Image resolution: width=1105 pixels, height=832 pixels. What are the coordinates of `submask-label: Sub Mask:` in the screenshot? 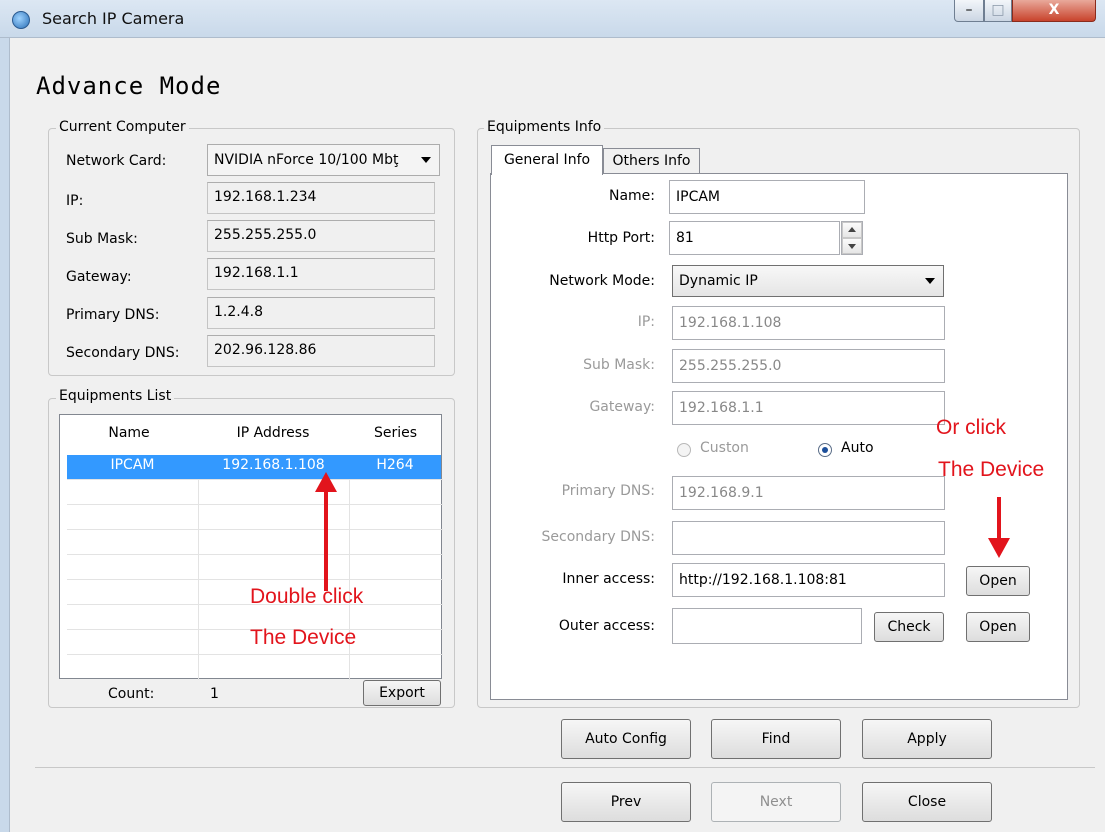 It's located at (102, 239).